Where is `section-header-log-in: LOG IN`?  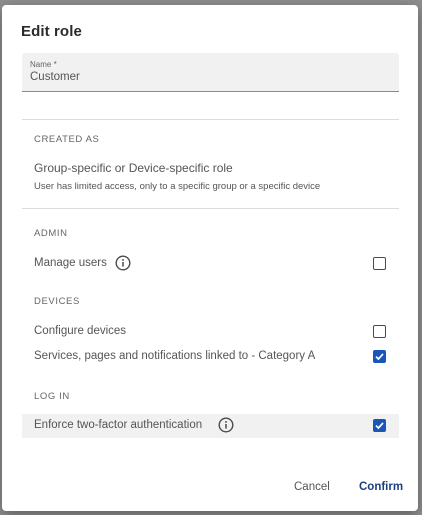 section-header-log-in: LOG IN is located at coordinates (52, 396).